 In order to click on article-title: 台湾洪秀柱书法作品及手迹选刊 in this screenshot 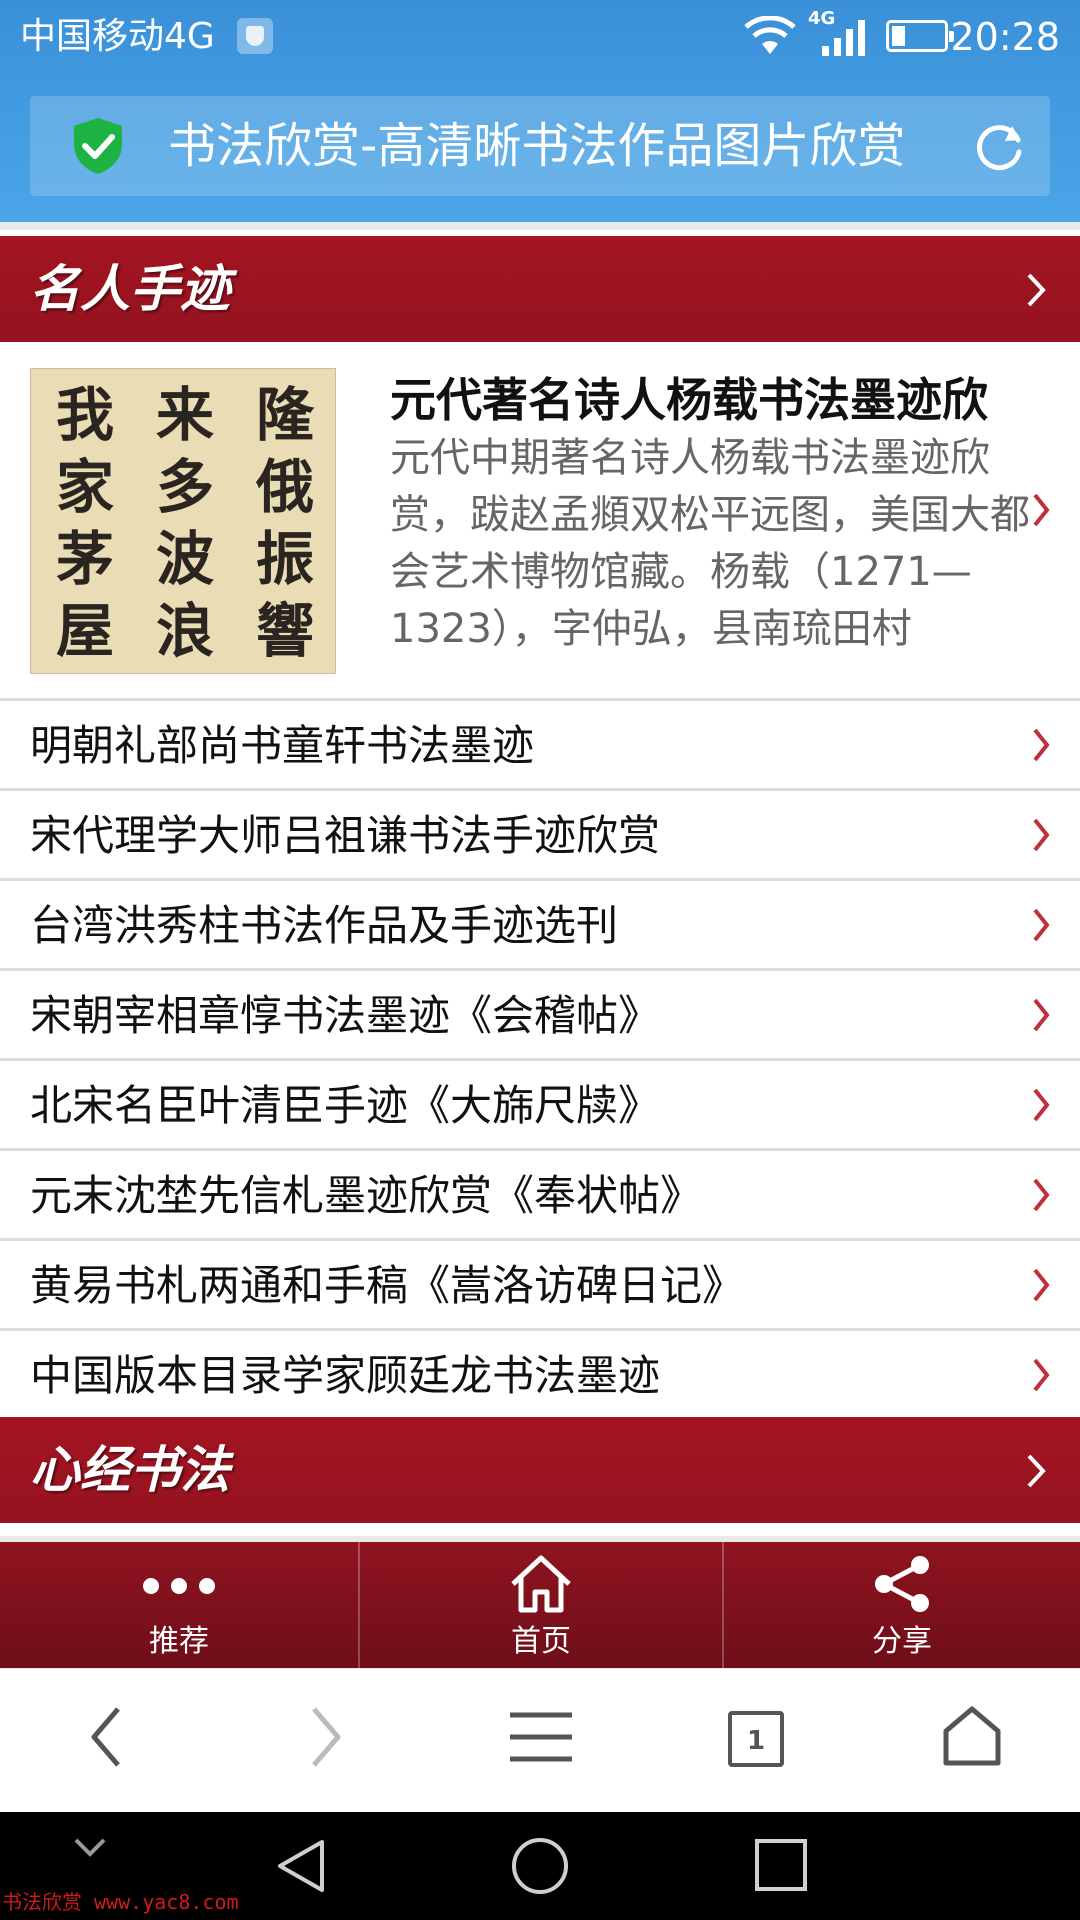, I will do `click(324, 925)`.